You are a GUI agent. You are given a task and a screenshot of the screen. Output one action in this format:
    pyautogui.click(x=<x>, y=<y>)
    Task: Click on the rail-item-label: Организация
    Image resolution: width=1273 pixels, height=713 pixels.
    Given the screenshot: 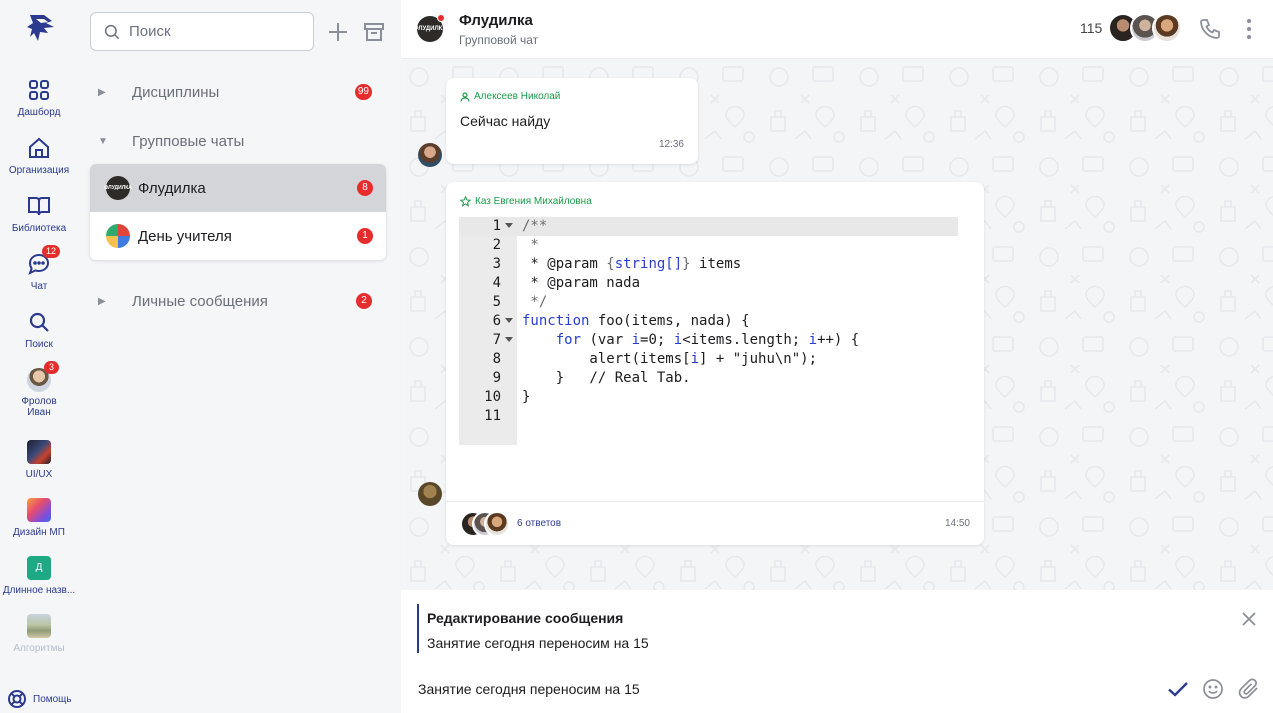 What is the action you would take?
    pyautogui.click(x=39, y=170)
    